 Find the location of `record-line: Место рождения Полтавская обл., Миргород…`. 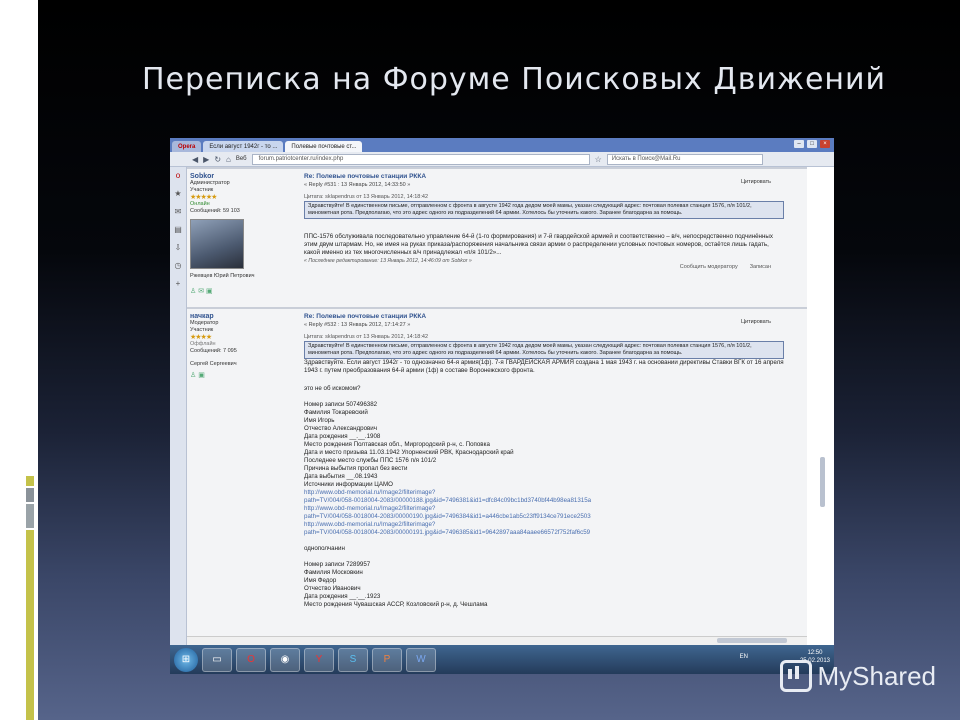

record-line: Место рождения Полтавская обл., Миргород… is located at coordinates (397, 444).